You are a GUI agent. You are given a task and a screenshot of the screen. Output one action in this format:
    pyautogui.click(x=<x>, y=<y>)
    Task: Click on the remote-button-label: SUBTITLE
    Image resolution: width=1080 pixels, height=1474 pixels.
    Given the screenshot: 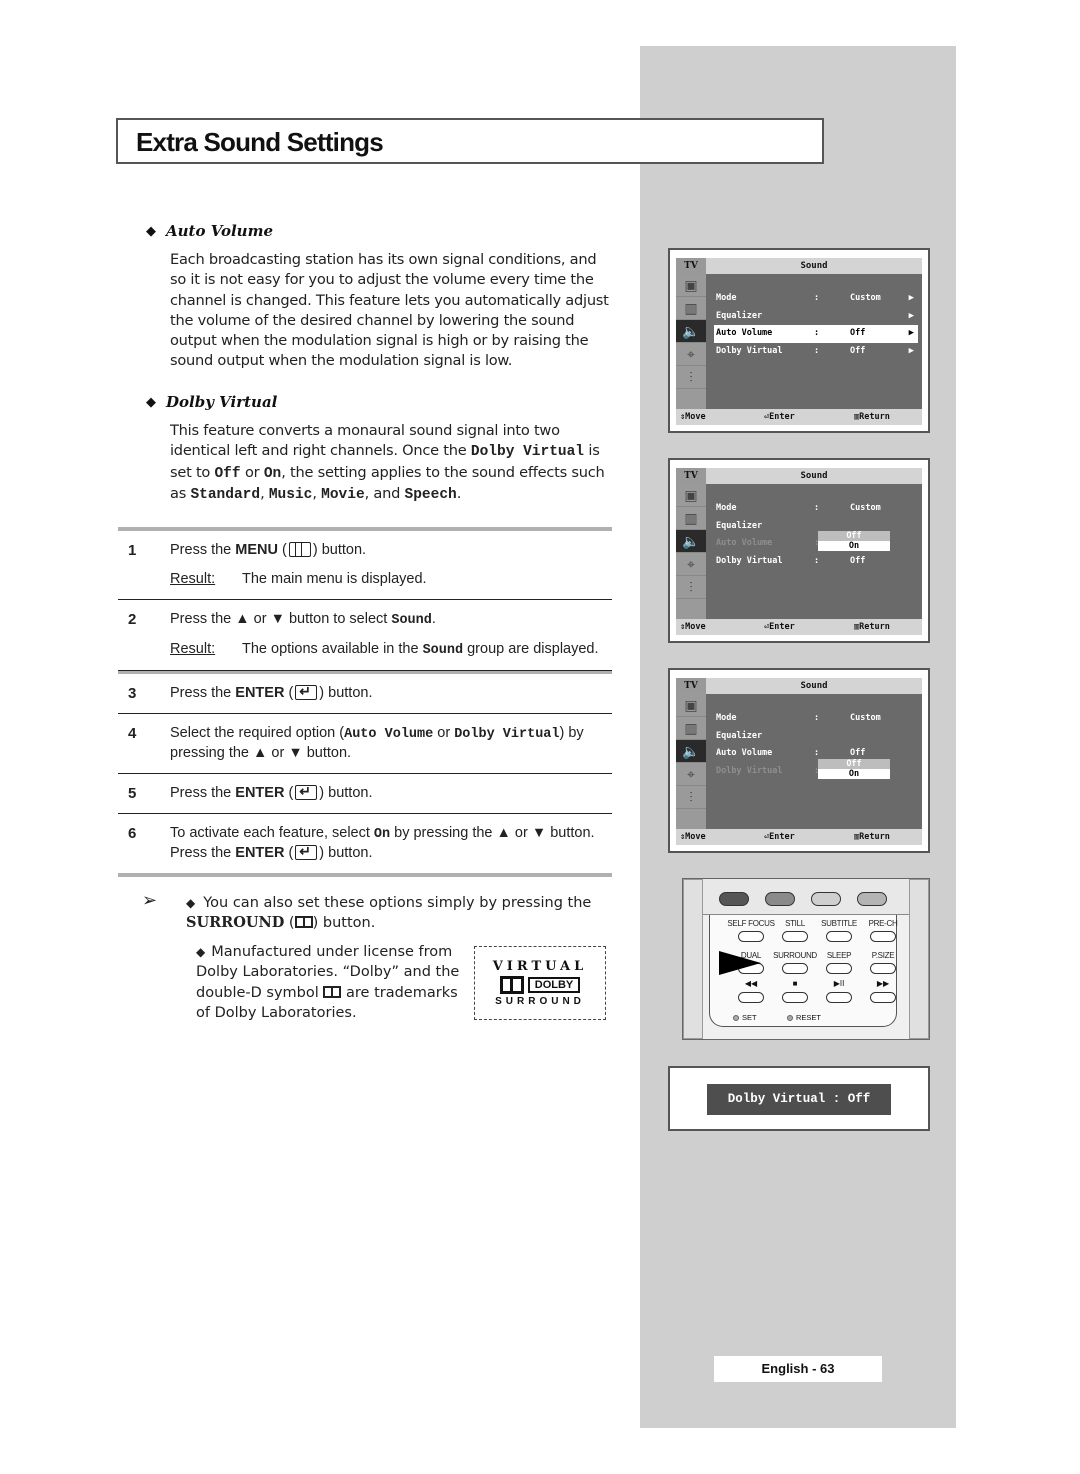 What is the action you would take?
    pyautogui.click(x=839, y=923)
    